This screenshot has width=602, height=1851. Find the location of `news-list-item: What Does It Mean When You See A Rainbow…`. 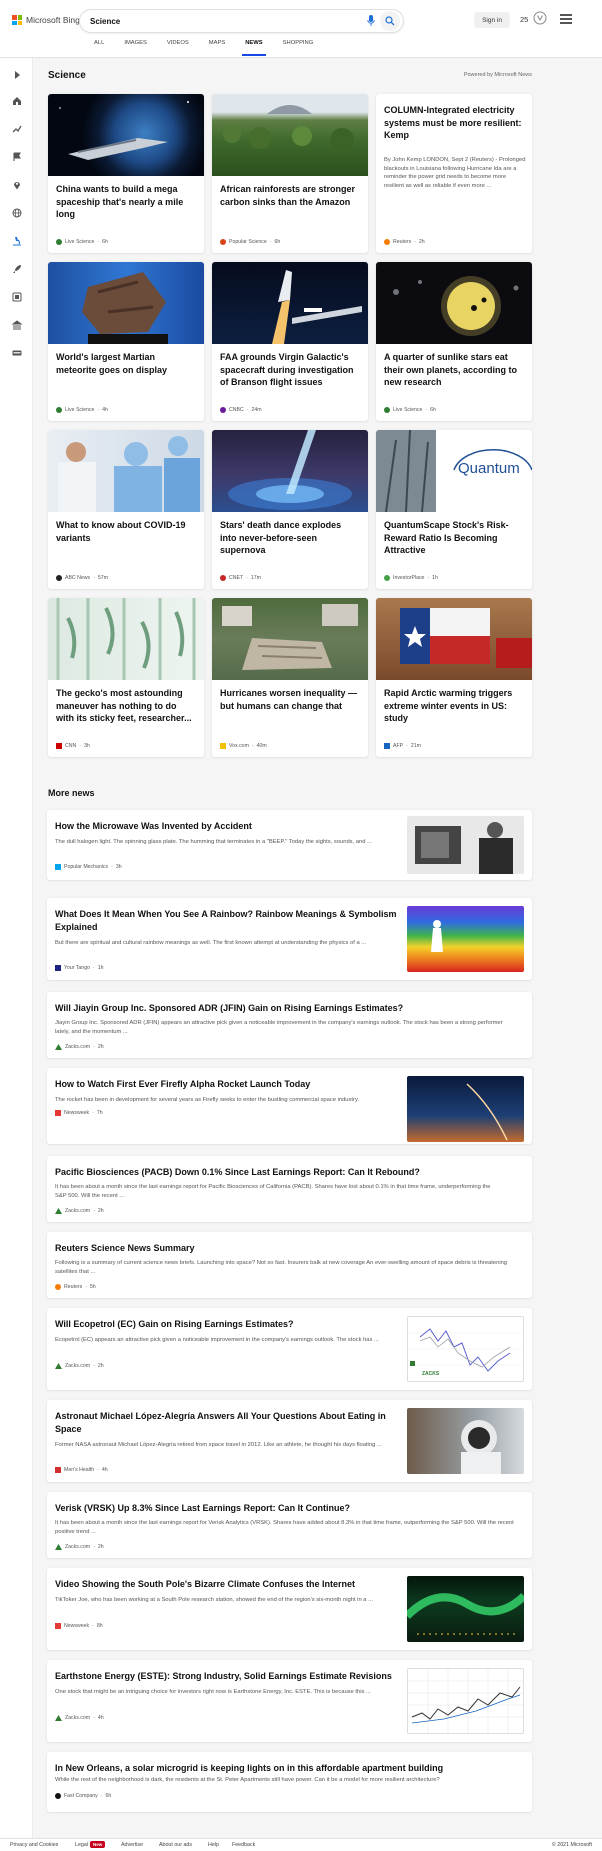

news-list-item: What Does It Mean When You See A Rainbow… is located at coordinates (289, 939).